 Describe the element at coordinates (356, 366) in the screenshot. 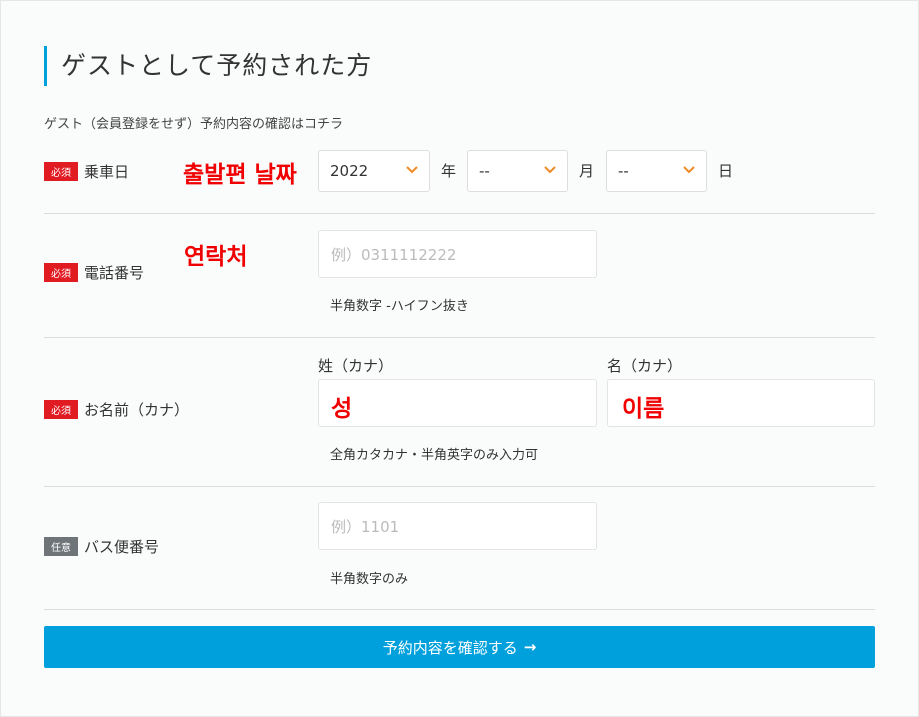

I see `last-name-label: 姓（カナ）` at that location.